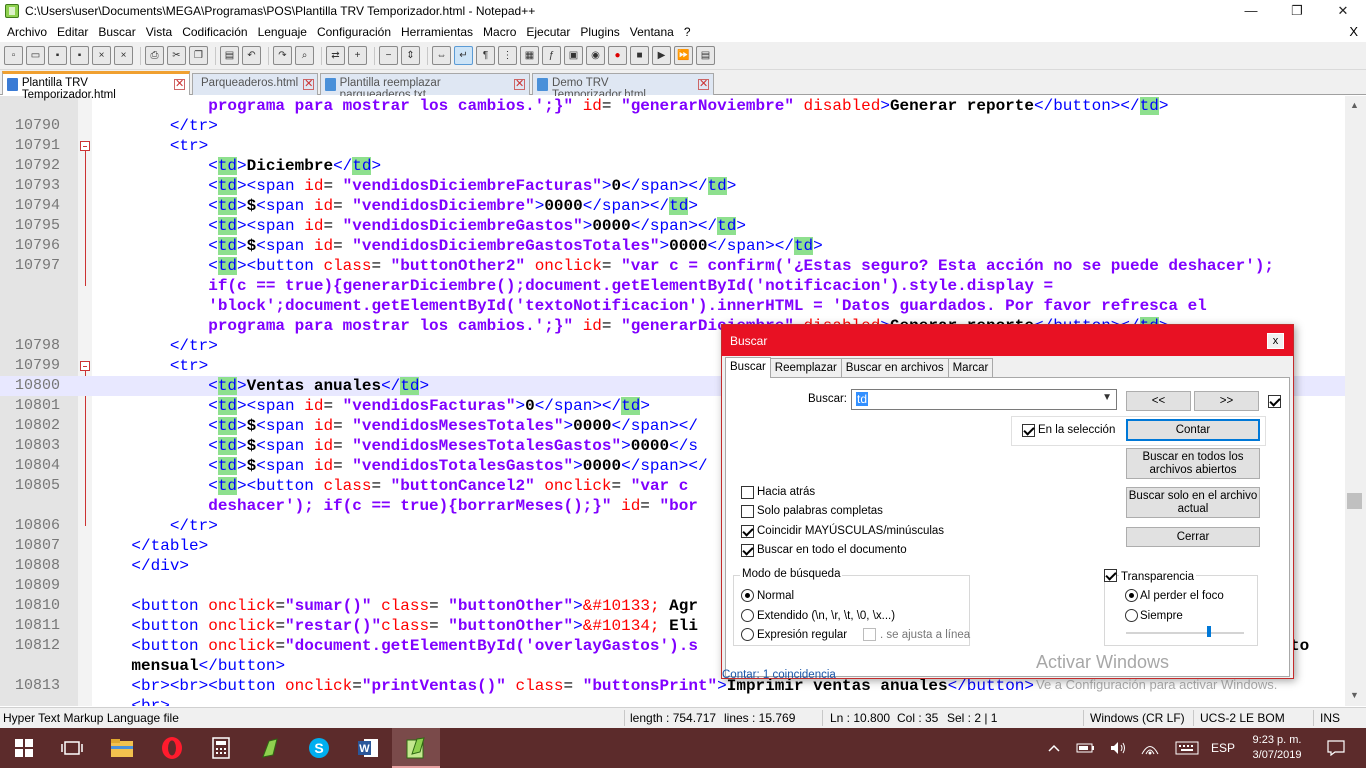 The width and height of the screenshot is (1366, 768). Describe the element at coordinates (687, 32) in the screenshot. I see `menu-help: ?` at that location.